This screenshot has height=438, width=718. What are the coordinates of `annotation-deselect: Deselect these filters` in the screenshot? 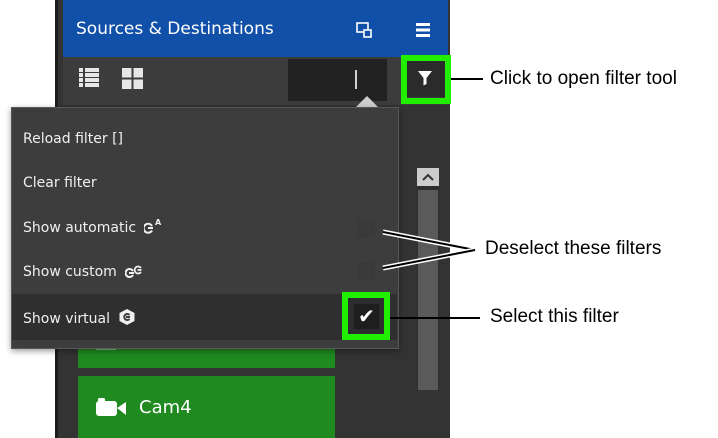 It's located at (573, 248).